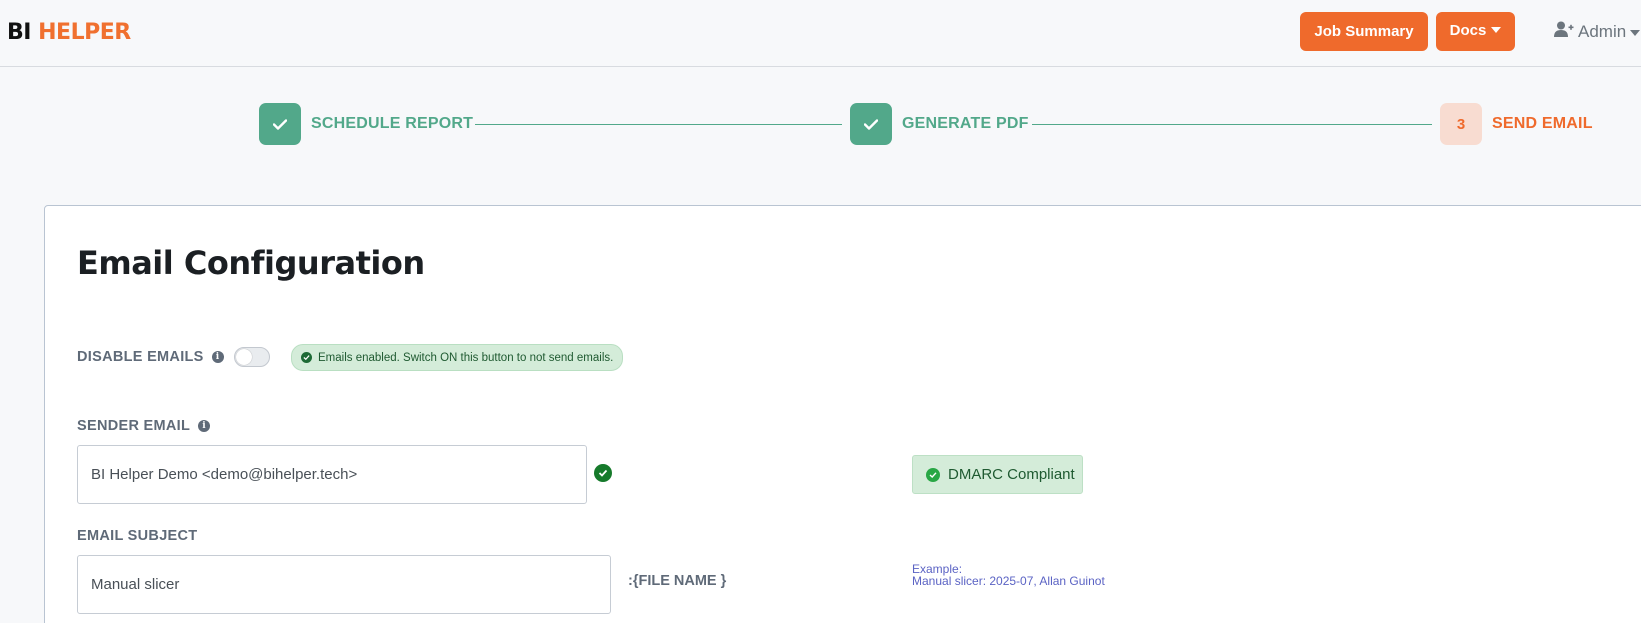 This screenshot has height=623, width=1641. I want to click on subject-suffix: :{FILE NAME }, so click(677, 581).